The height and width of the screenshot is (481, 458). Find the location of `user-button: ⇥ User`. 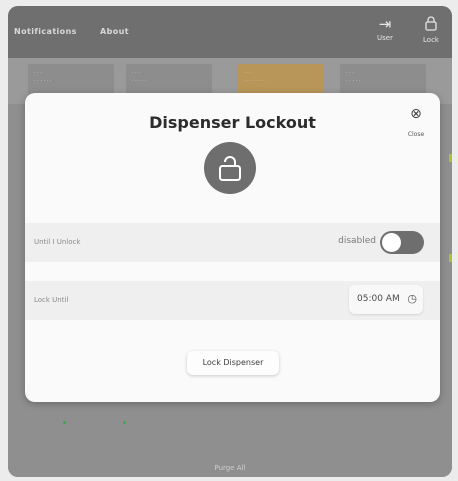

user-button: ⇥ User is located at coordinates (385, 29).